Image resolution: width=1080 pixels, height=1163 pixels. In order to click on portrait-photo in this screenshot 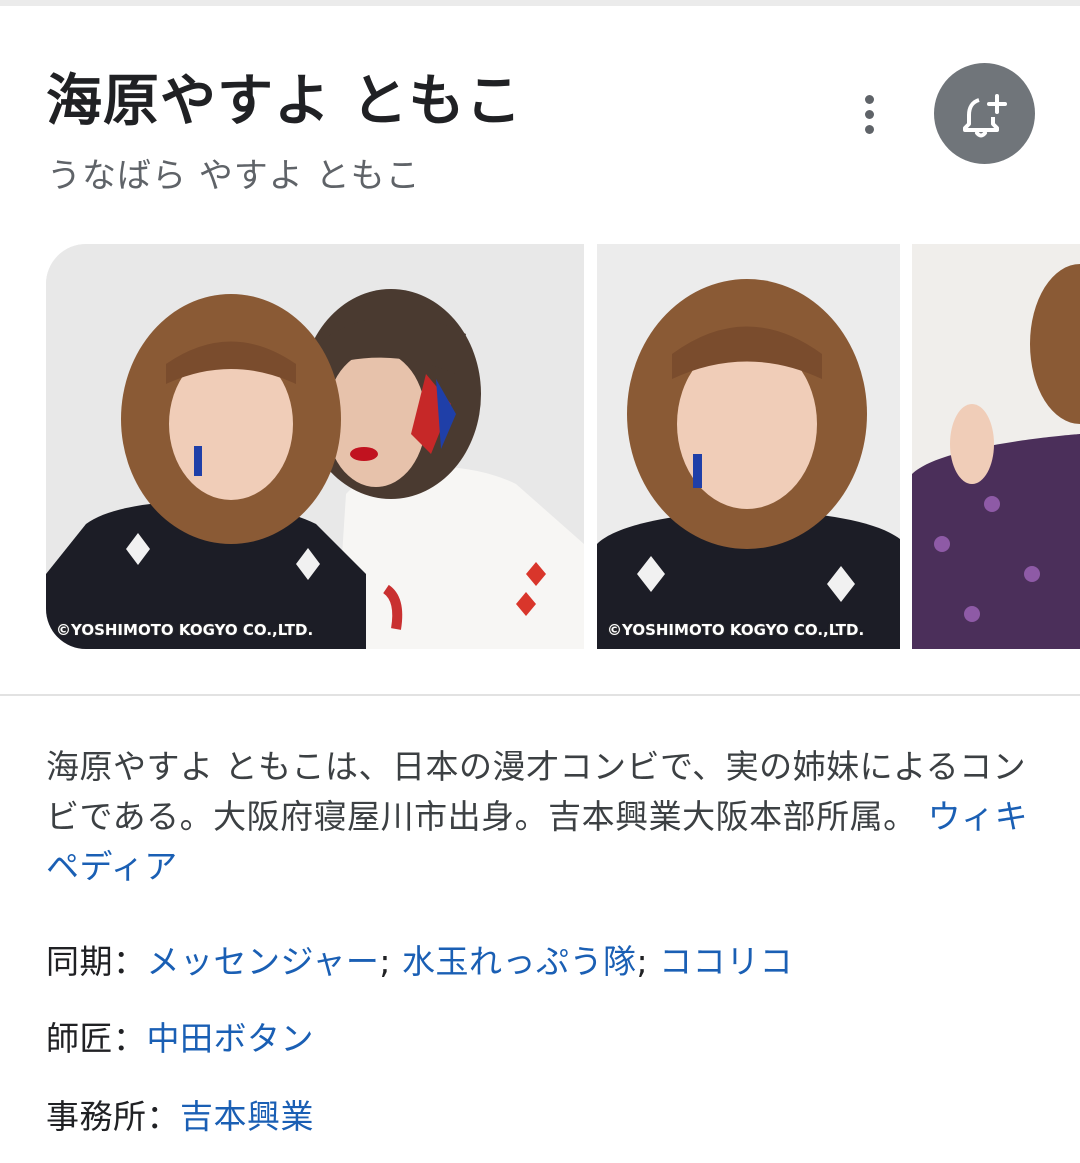, I will do `click(748, 446)`.